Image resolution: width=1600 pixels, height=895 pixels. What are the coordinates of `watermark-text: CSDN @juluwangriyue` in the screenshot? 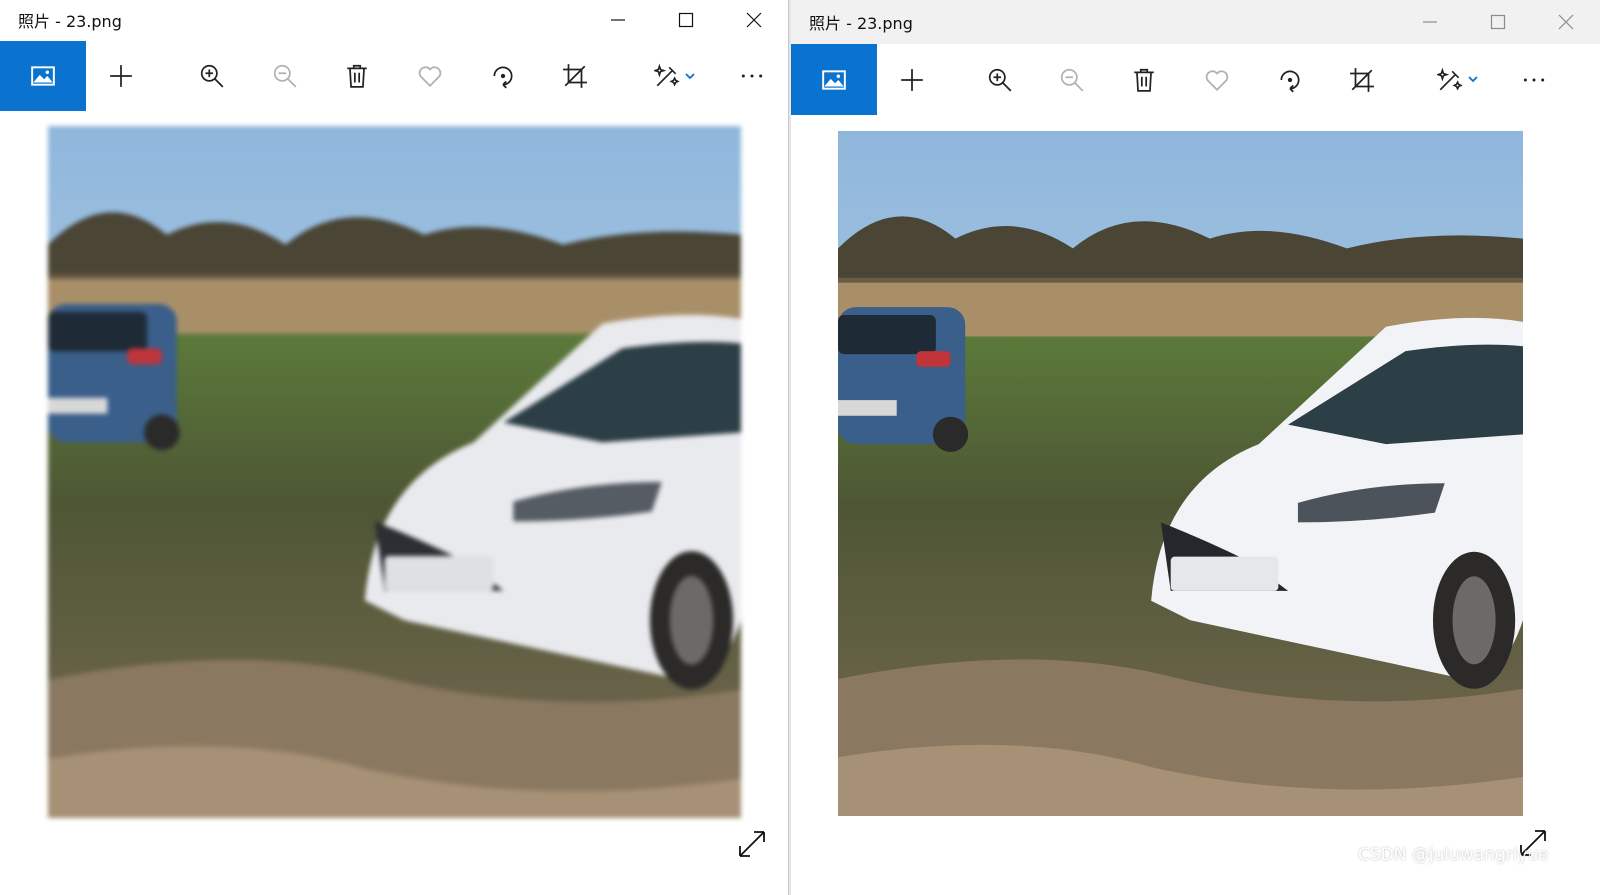 It's located at (1453, 855).